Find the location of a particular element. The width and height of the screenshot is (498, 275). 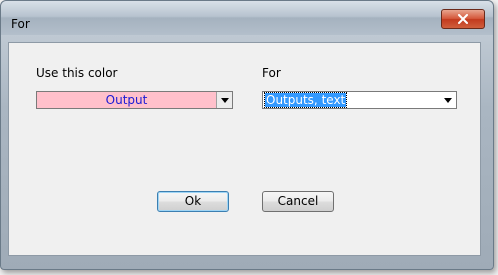

for-label: For is located at coordinates (271, 73).